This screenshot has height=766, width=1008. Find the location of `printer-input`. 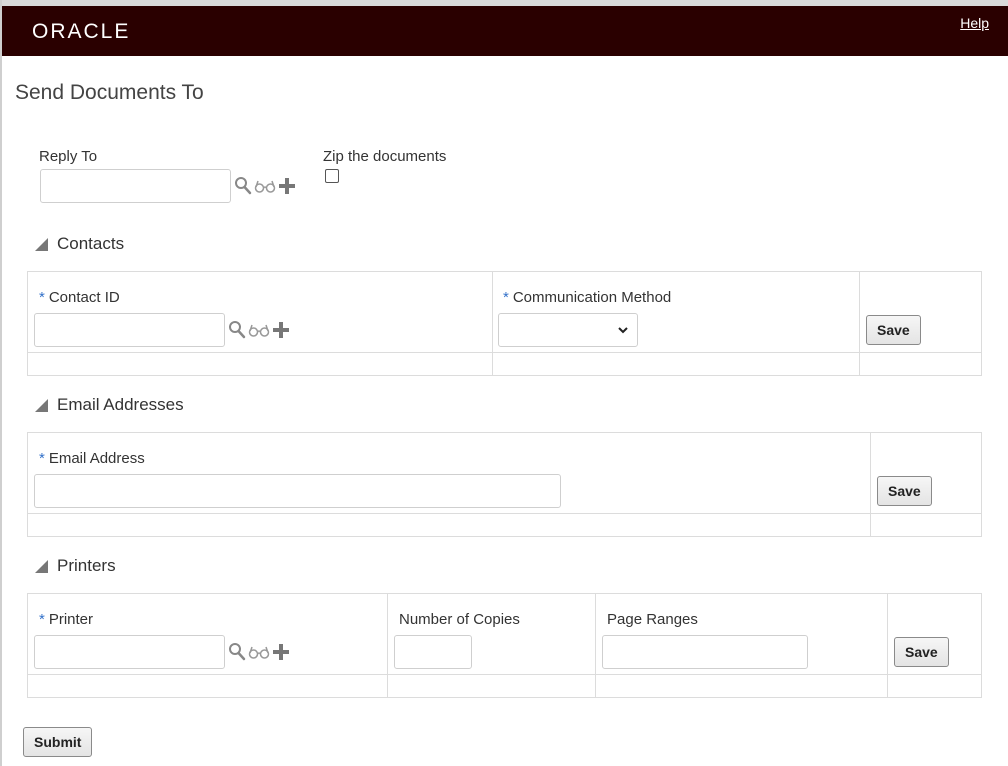

printer-input is located at coordinates (129, 652).